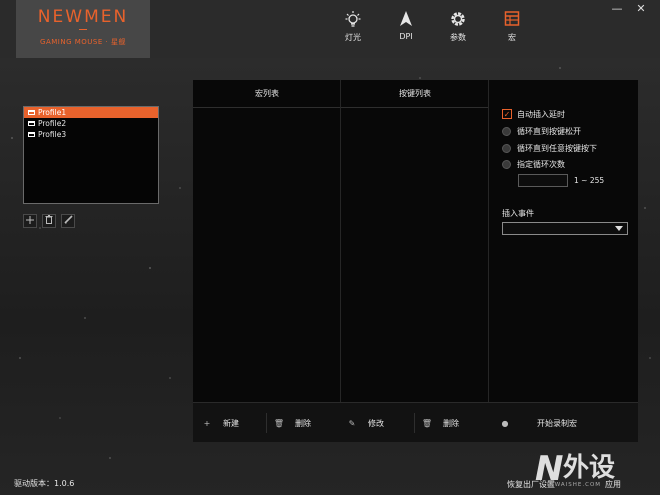 The height and width of the screenshot is (495, 660). I want to click on loop-count-option: 指定循环次数, so click(533, 164).